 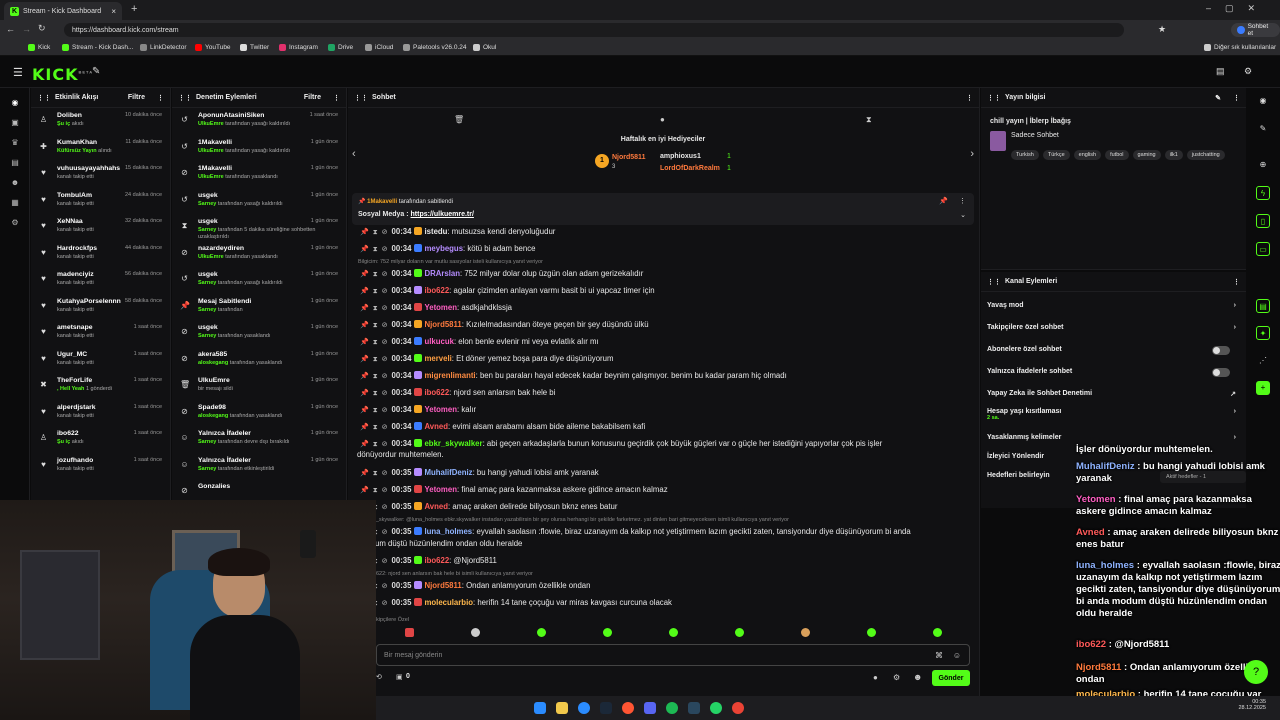 I want to click on drag-handle-icon: ⋮⋮, so click(x=44, y=98).